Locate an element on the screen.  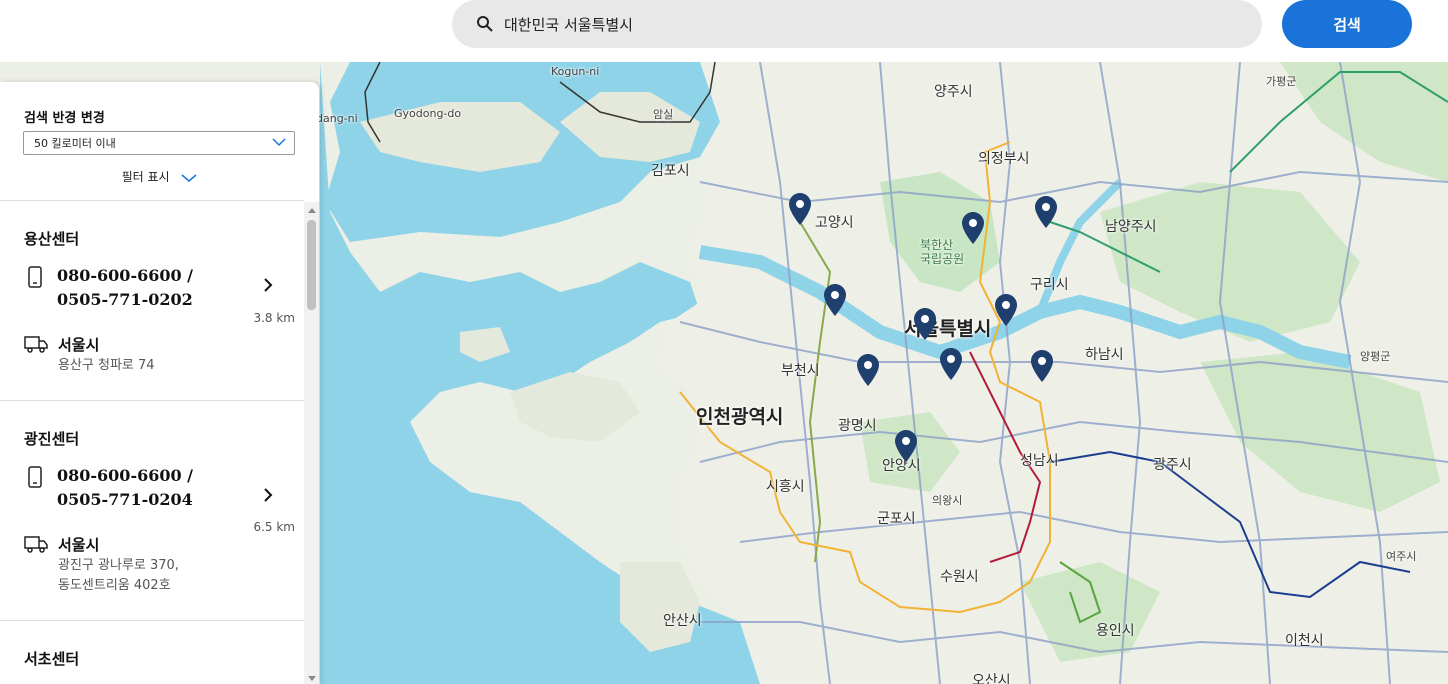
map-label-gimpo: 김포시 is located at coordinates (670, 171).